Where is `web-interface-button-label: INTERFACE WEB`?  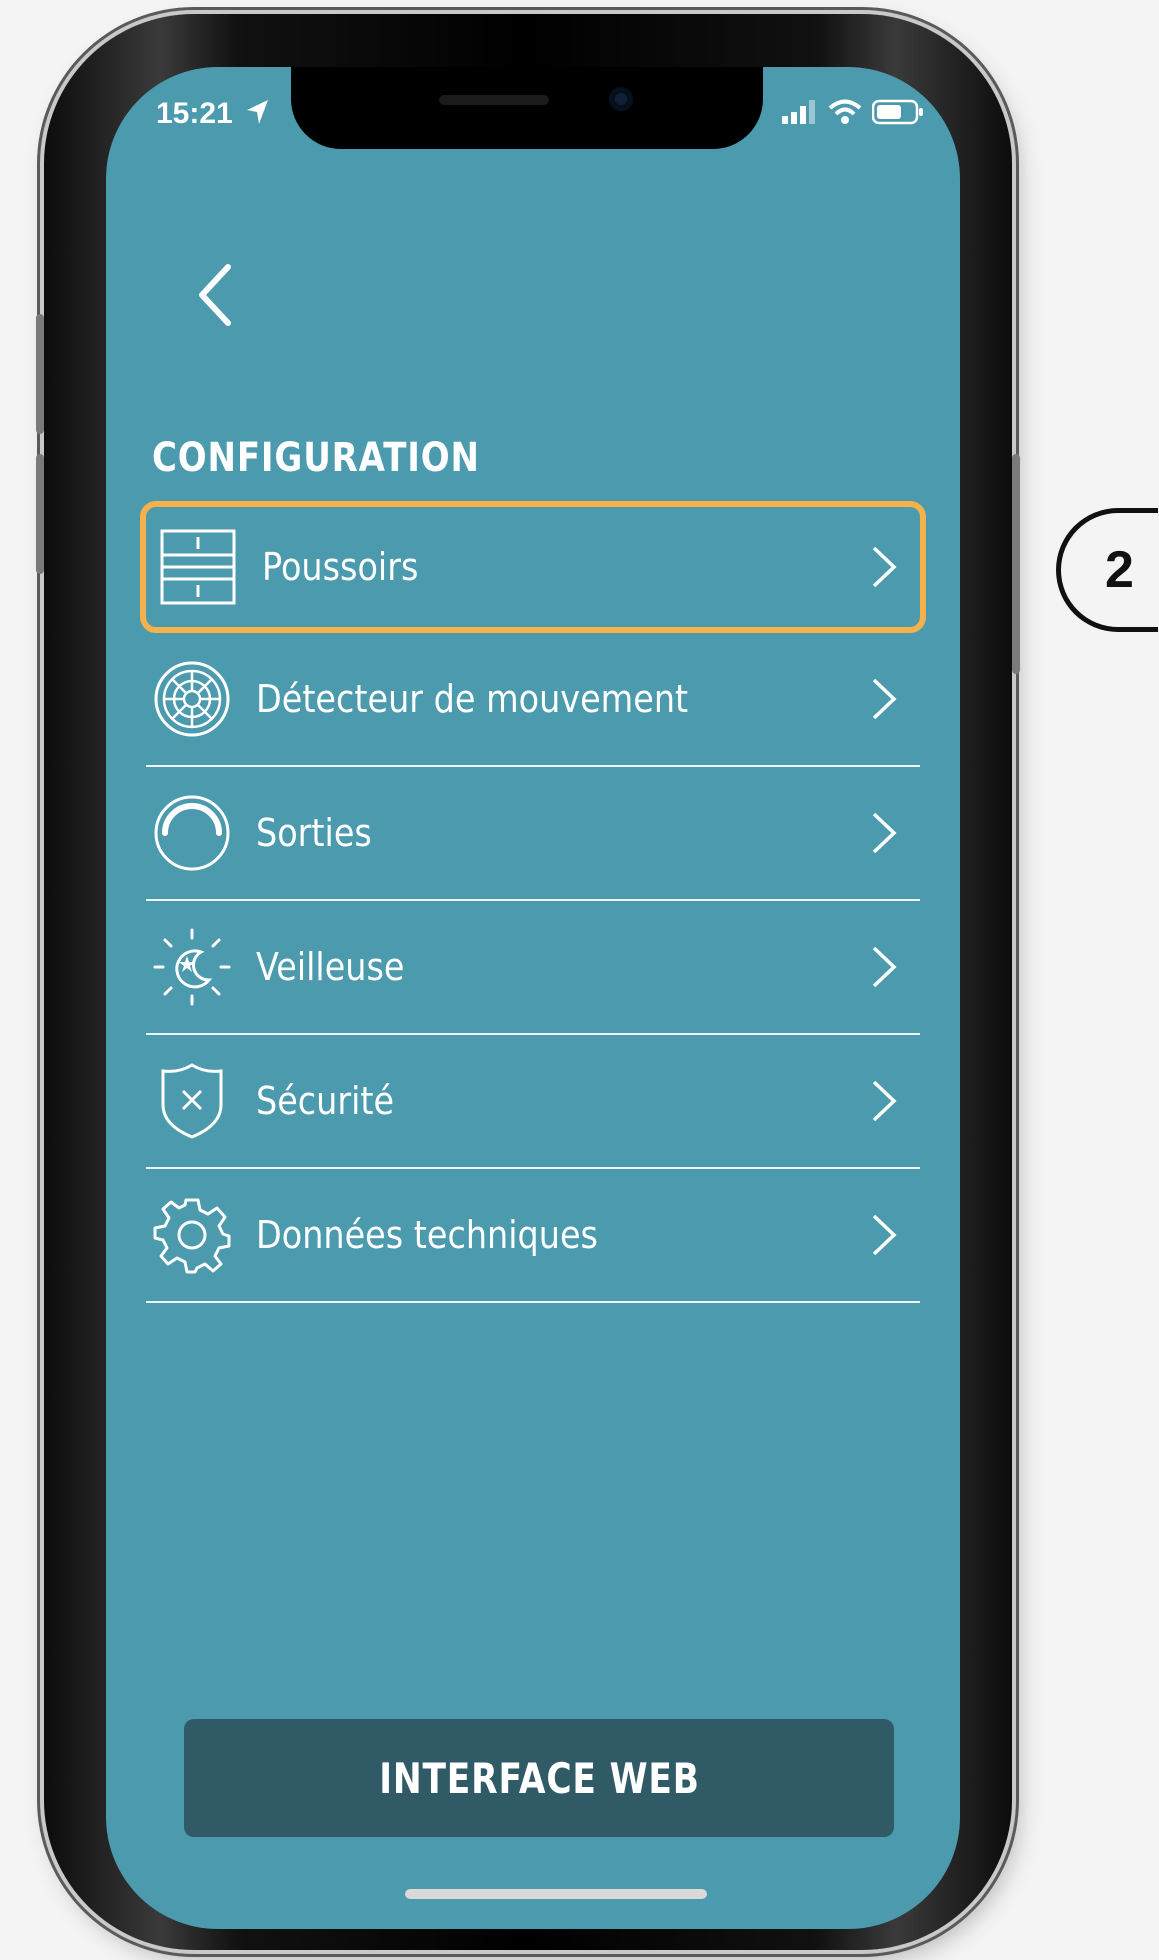 web-interface-button-label: INTERFACE WEB is located at coordinates (539, 1778).